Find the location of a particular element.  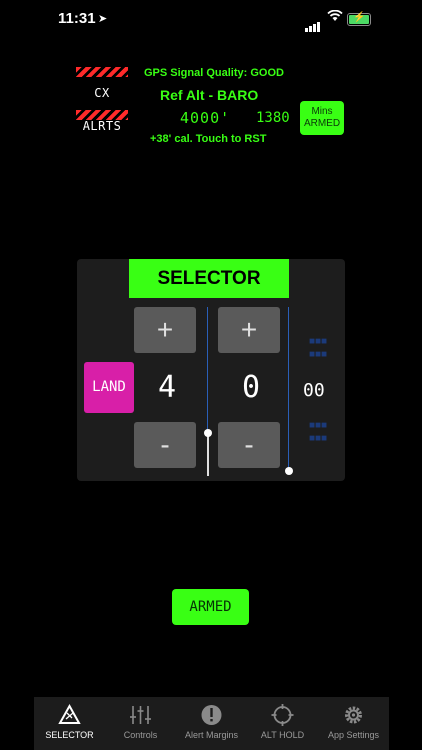

alert-icon is located at coordinates (211, 715).